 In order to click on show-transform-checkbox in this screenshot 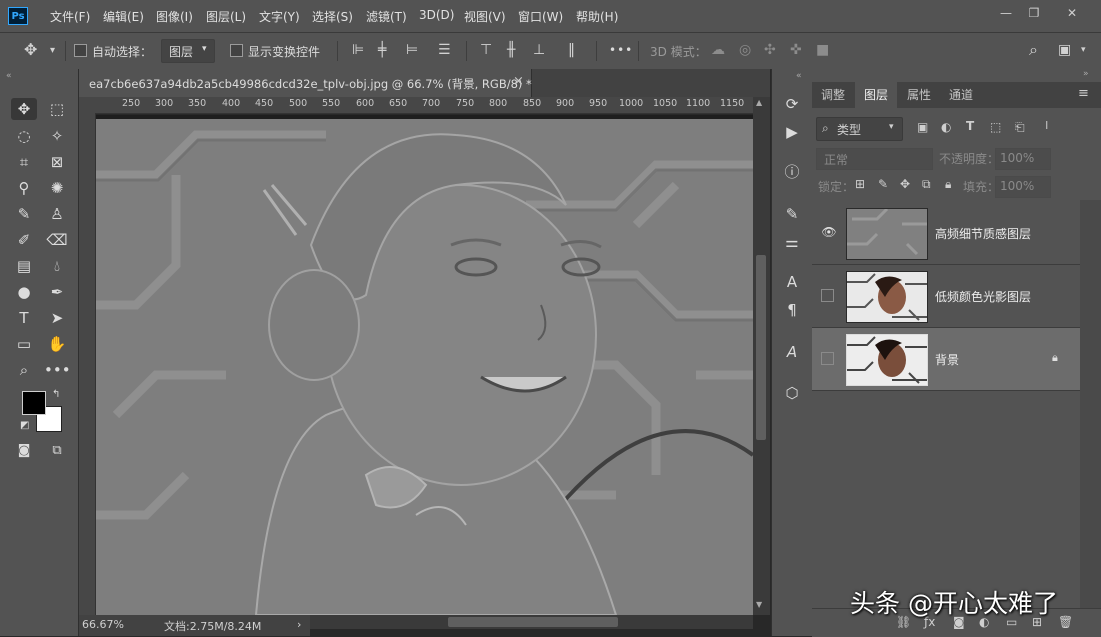, I will do `click(236, 50)`.